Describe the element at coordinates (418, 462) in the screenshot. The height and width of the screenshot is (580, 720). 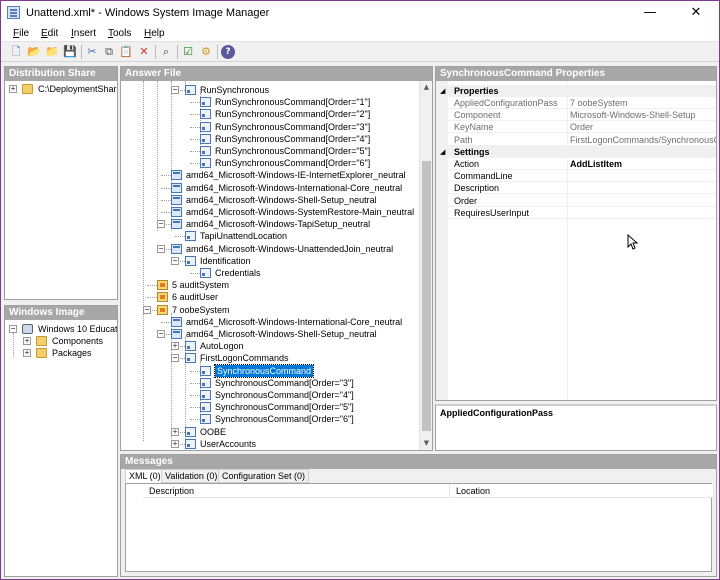
I see `messages-header: Messages` at that location.